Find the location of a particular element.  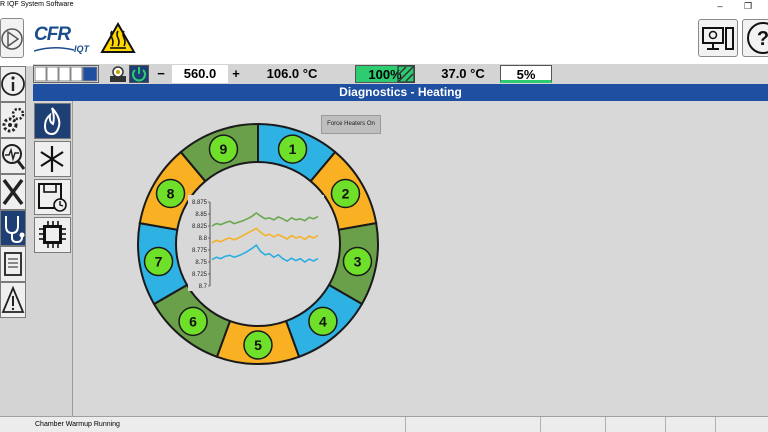

chamber-temperature: 106.0 °C is located at coordinates (292, 73).